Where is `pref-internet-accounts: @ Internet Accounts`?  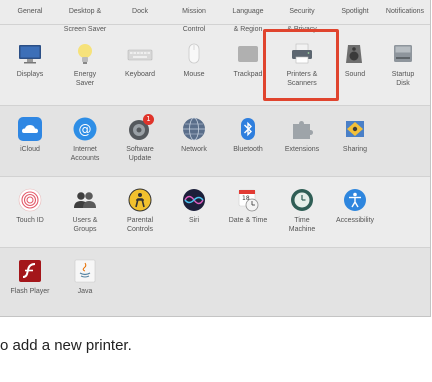 pref-internet-accounts: @ Internet Accounts is located at coordinates (85, 139).